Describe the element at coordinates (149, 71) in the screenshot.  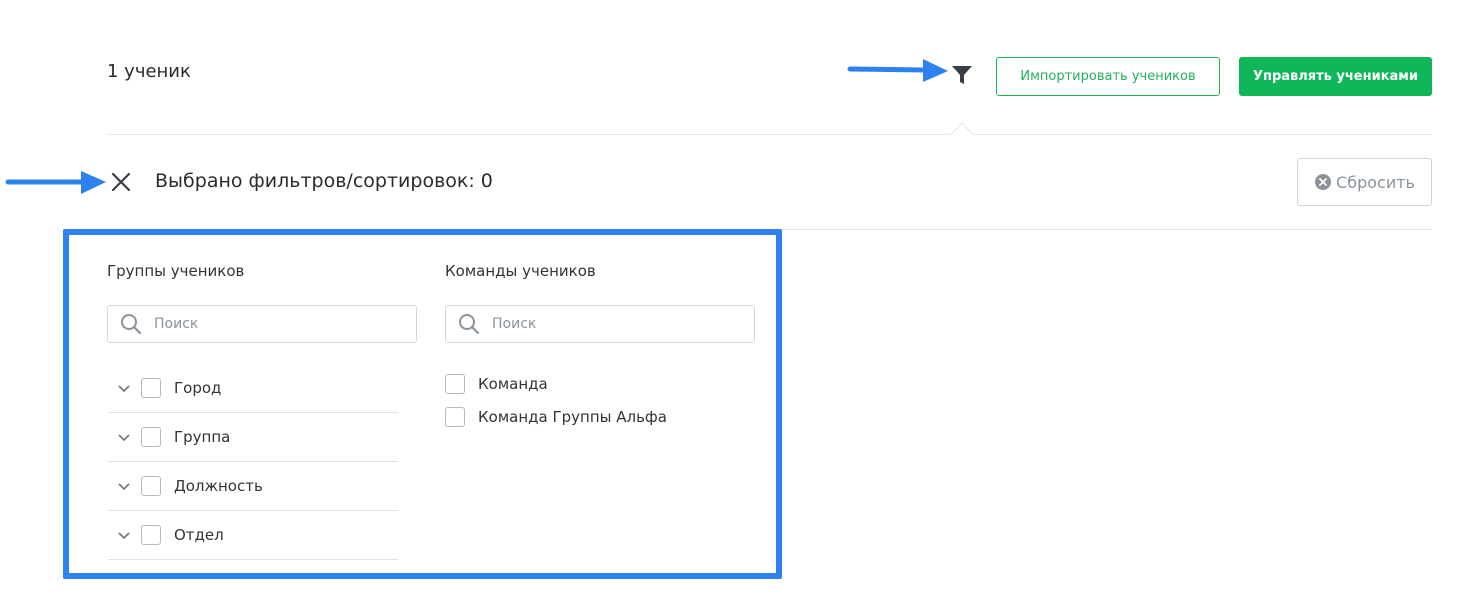
I see `student-count: 1 ученик` at that location.